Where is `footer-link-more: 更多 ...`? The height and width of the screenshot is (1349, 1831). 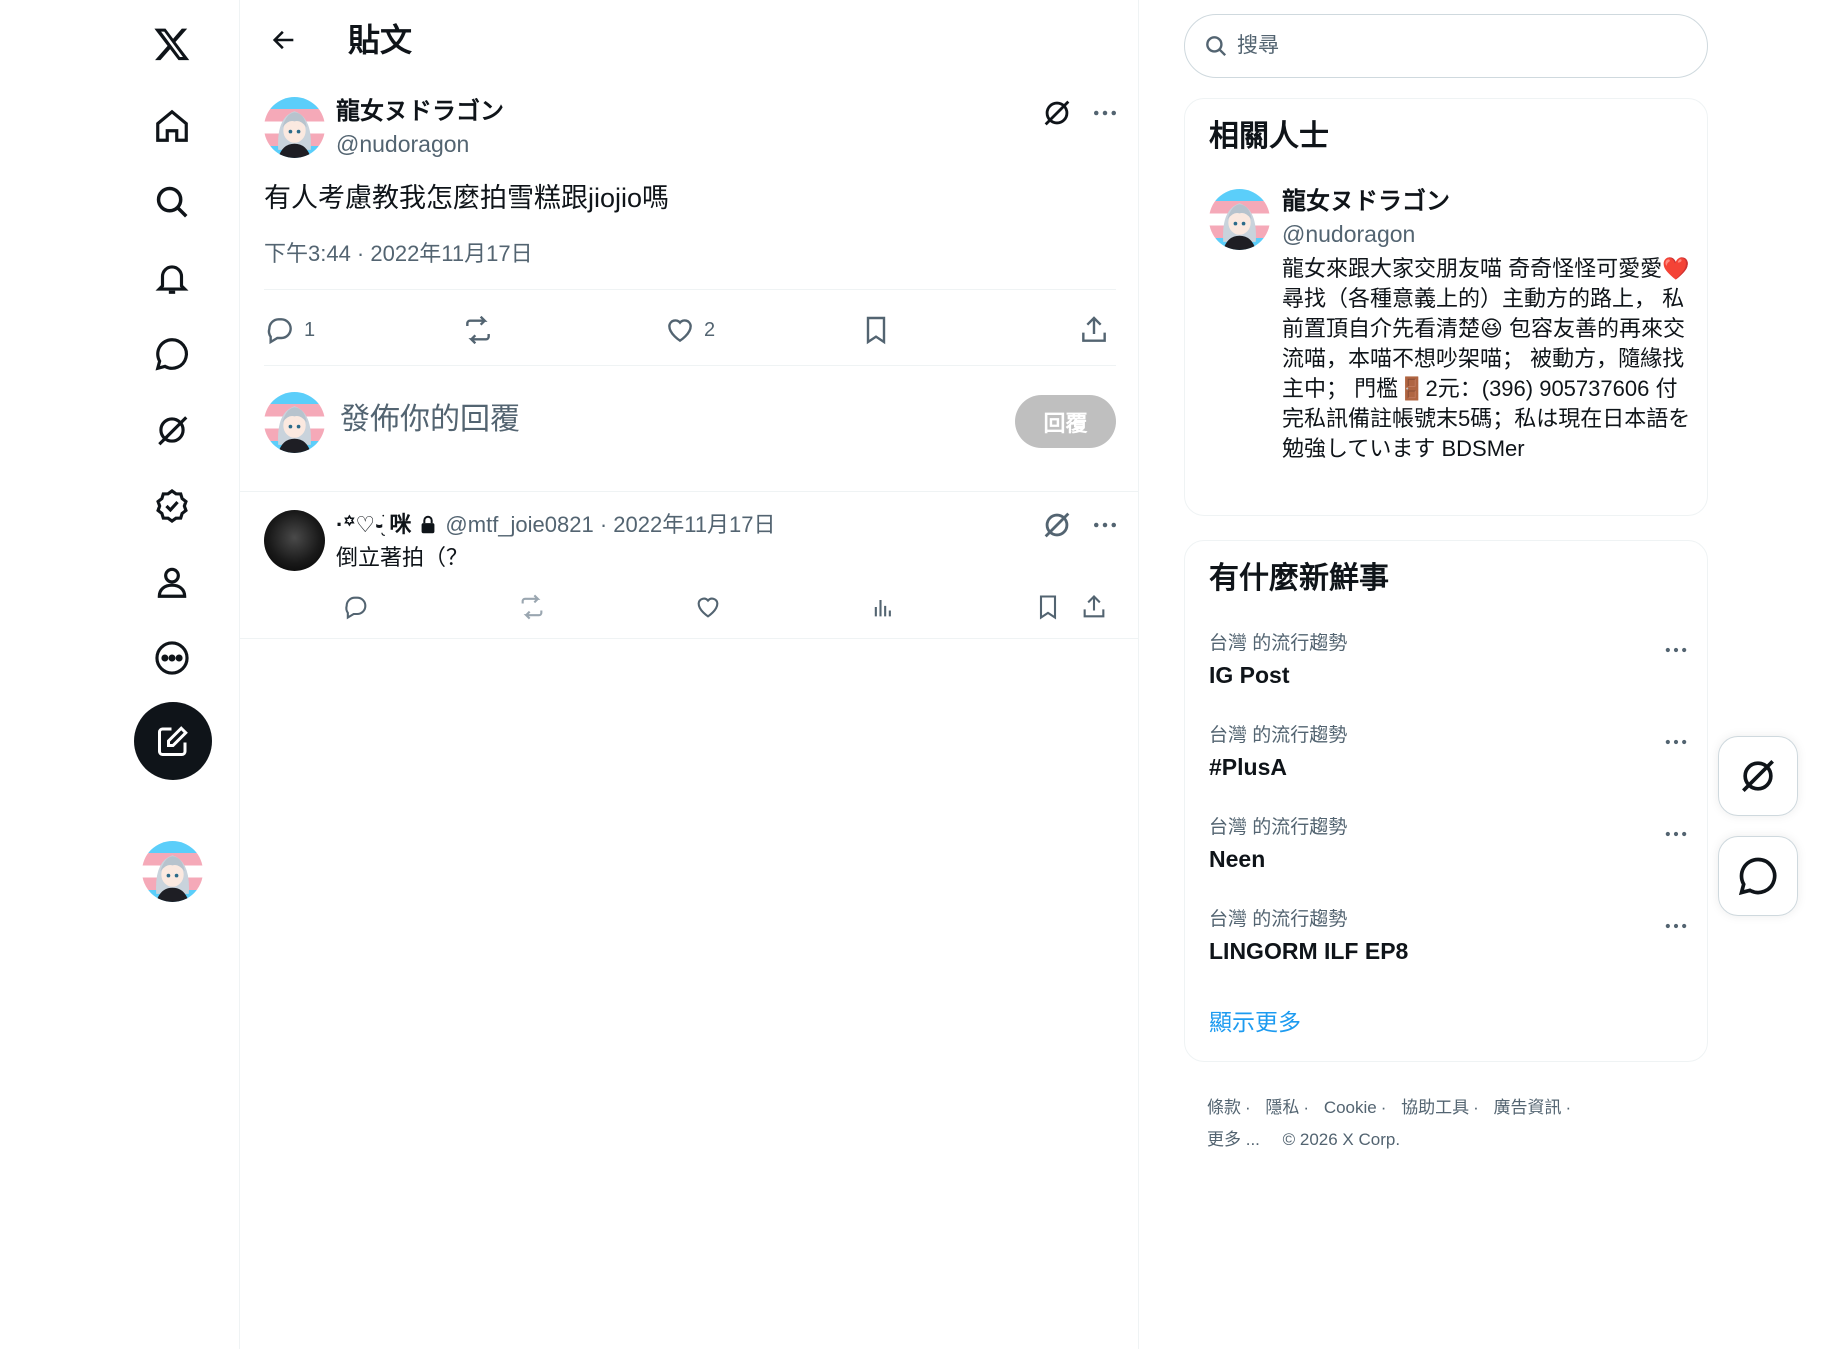
footer-link-more: 更多 ... is located at coordinates (1233, 1139).